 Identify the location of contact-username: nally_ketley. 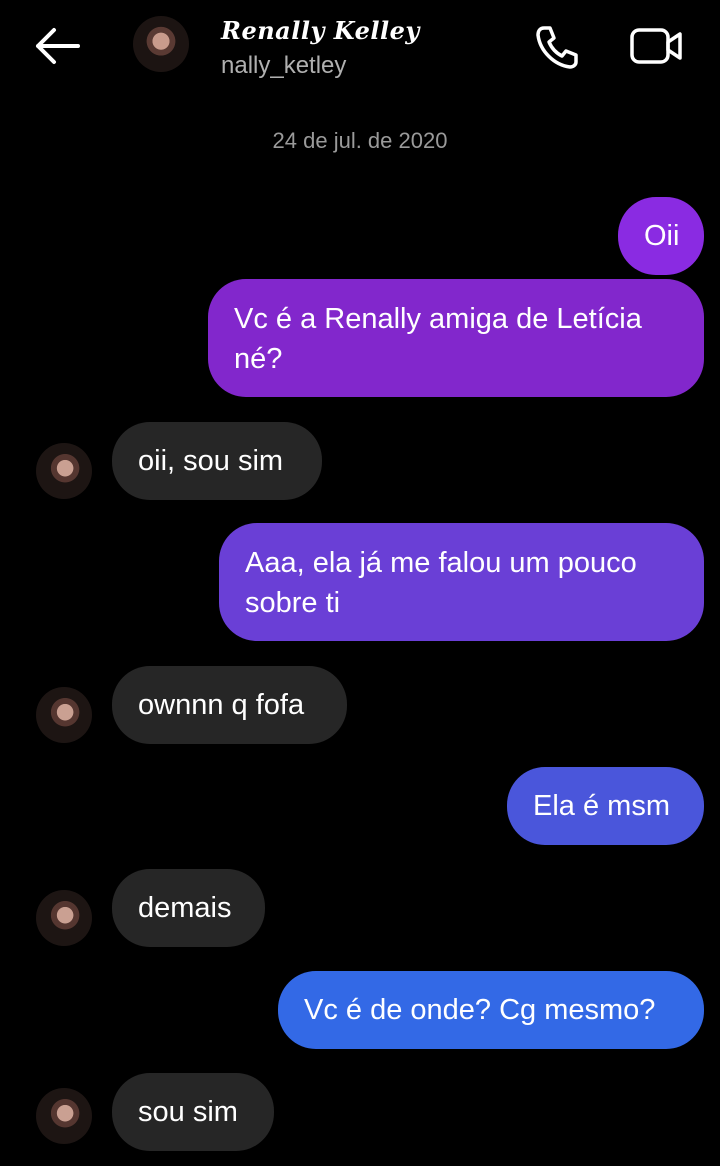
(283, 66).